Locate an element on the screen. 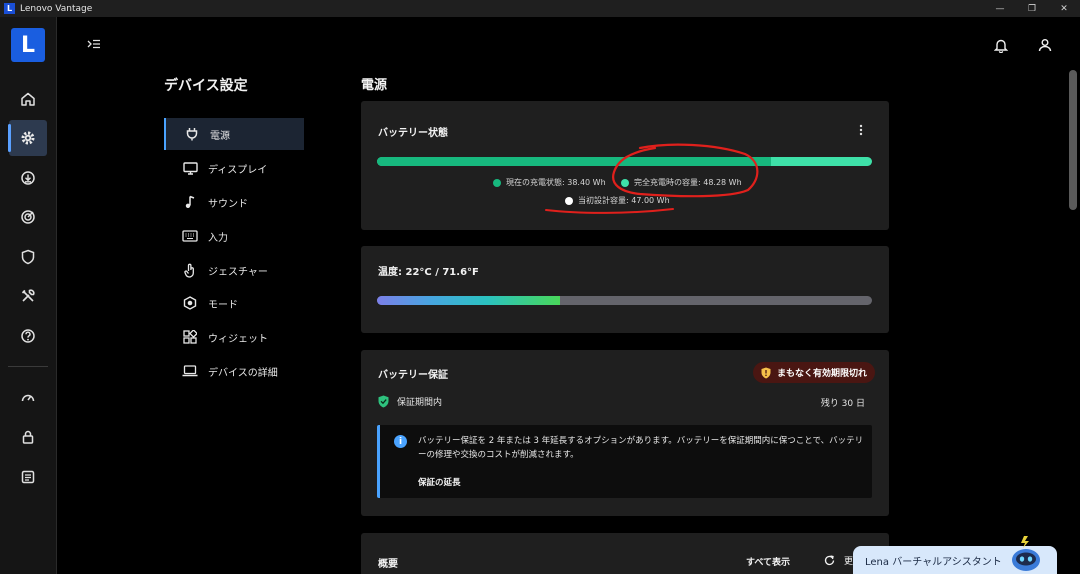 The width and height of the screenshot is (1080, 574). warranty-remaining: 残り 30 日 is located at coordinates (842, 404).